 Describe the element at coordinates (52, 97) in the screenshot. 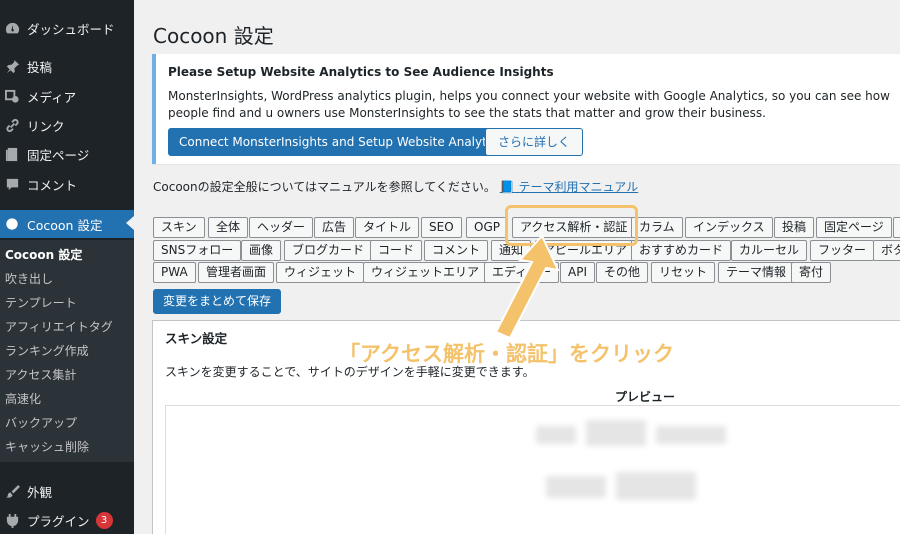

I see `menu-label: メディア` at that location.